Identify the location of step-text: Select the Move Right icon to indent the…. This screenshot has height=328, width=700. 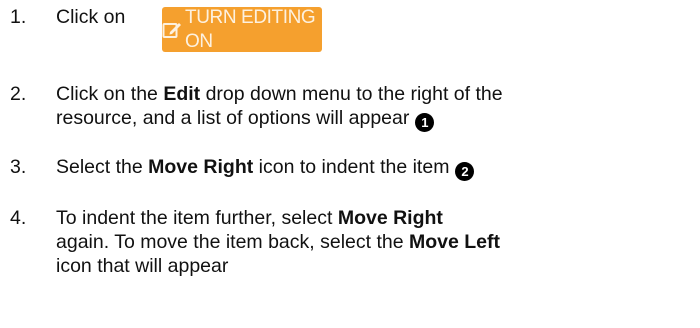
(265, 168).